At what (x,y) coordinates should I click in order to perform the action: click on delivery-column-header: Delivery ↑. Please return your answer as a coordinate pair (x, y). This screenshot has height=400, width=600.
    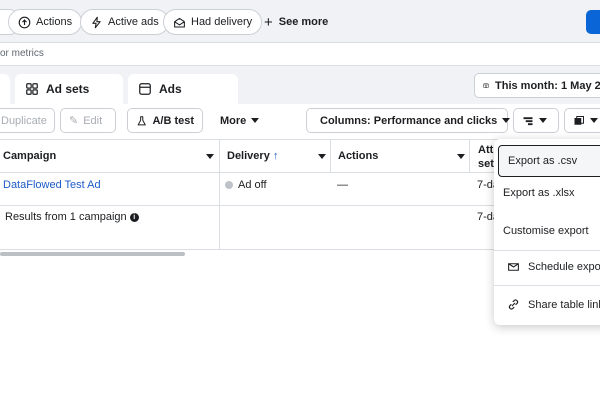
    Looking at the image, I should click on (252, 156).